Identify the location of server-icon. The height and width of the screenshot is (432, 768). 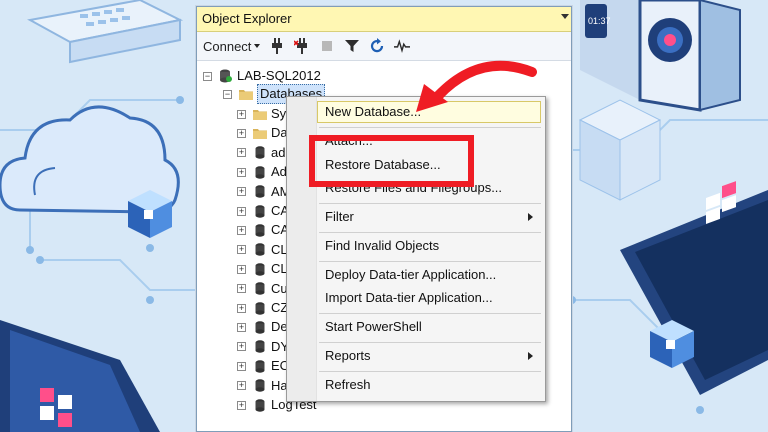
(225, 76).